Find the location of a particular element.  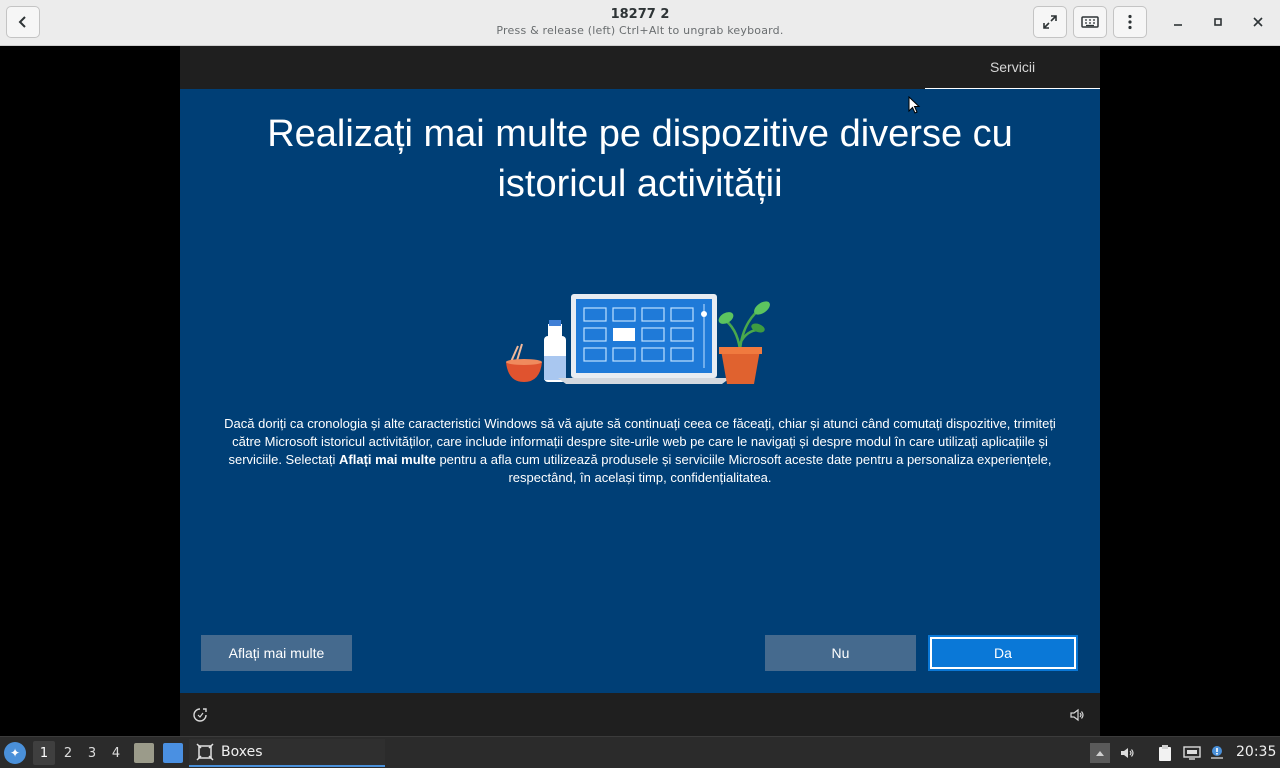

minimize-icon is located at coordinates (1178, 25).